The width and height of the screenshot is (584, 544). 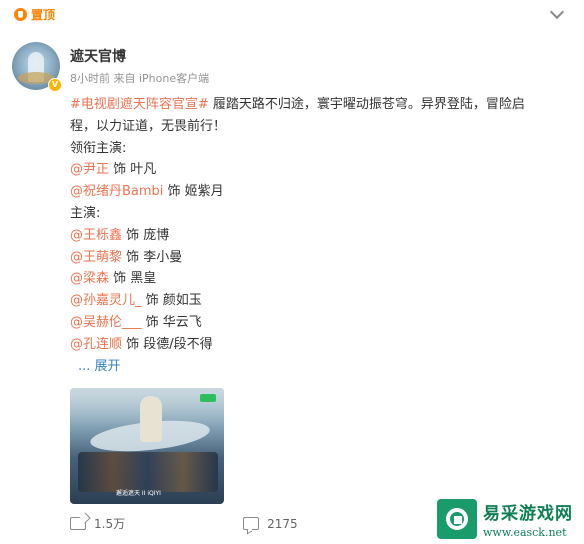 I want to click on cast-row: @祝绪丹Bambi 饰 姬紫月, so click(x=310, y=192).